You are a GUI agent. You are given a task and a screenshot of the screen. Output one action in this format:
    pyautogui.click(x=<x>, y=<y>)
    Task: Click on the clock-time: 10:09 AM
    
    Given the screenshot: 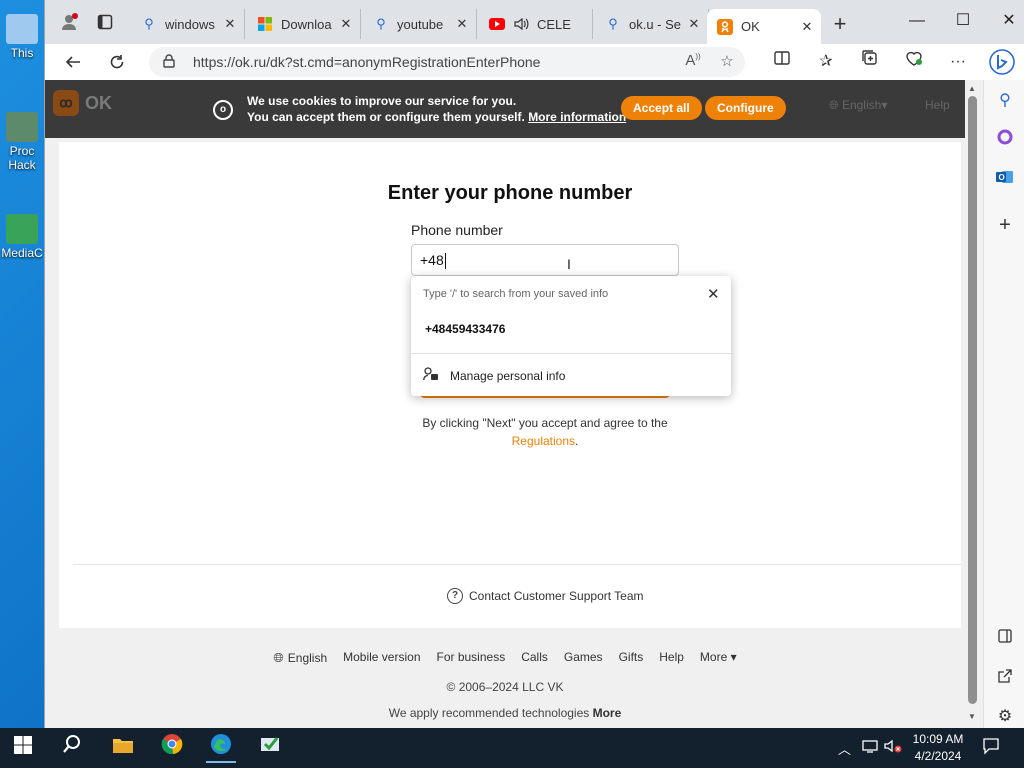 What is the action you would take?
    pyautogui.click(x=938, y=739)
    